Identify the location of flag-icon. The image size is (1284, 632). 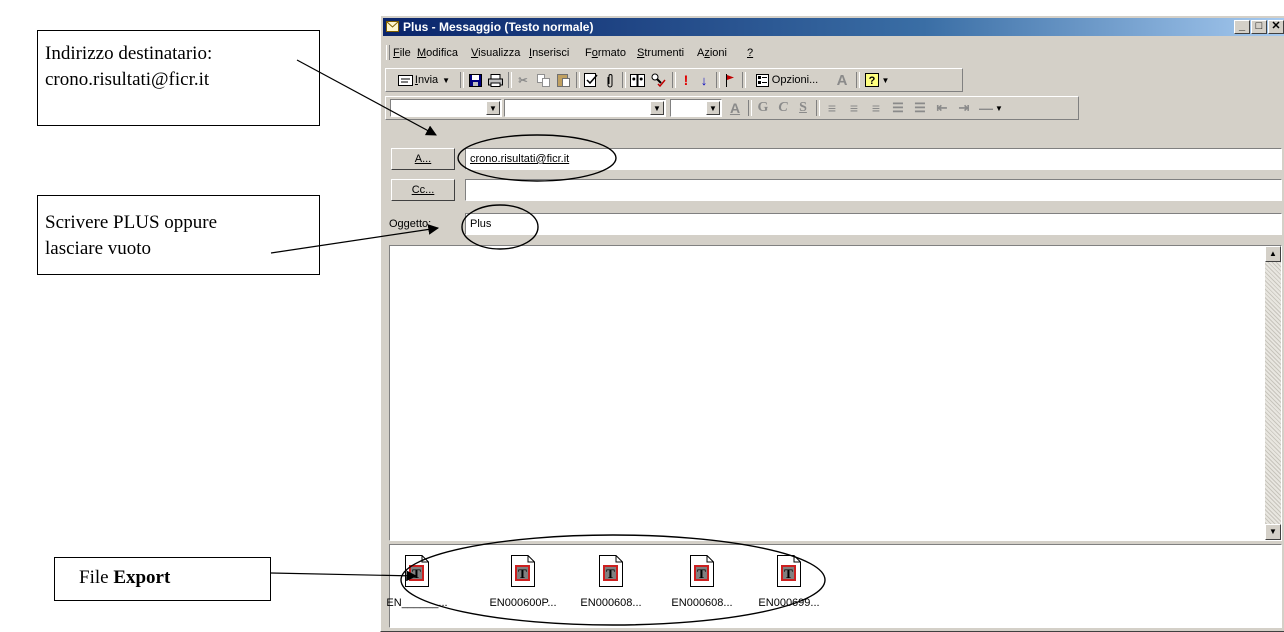
(730, 80).